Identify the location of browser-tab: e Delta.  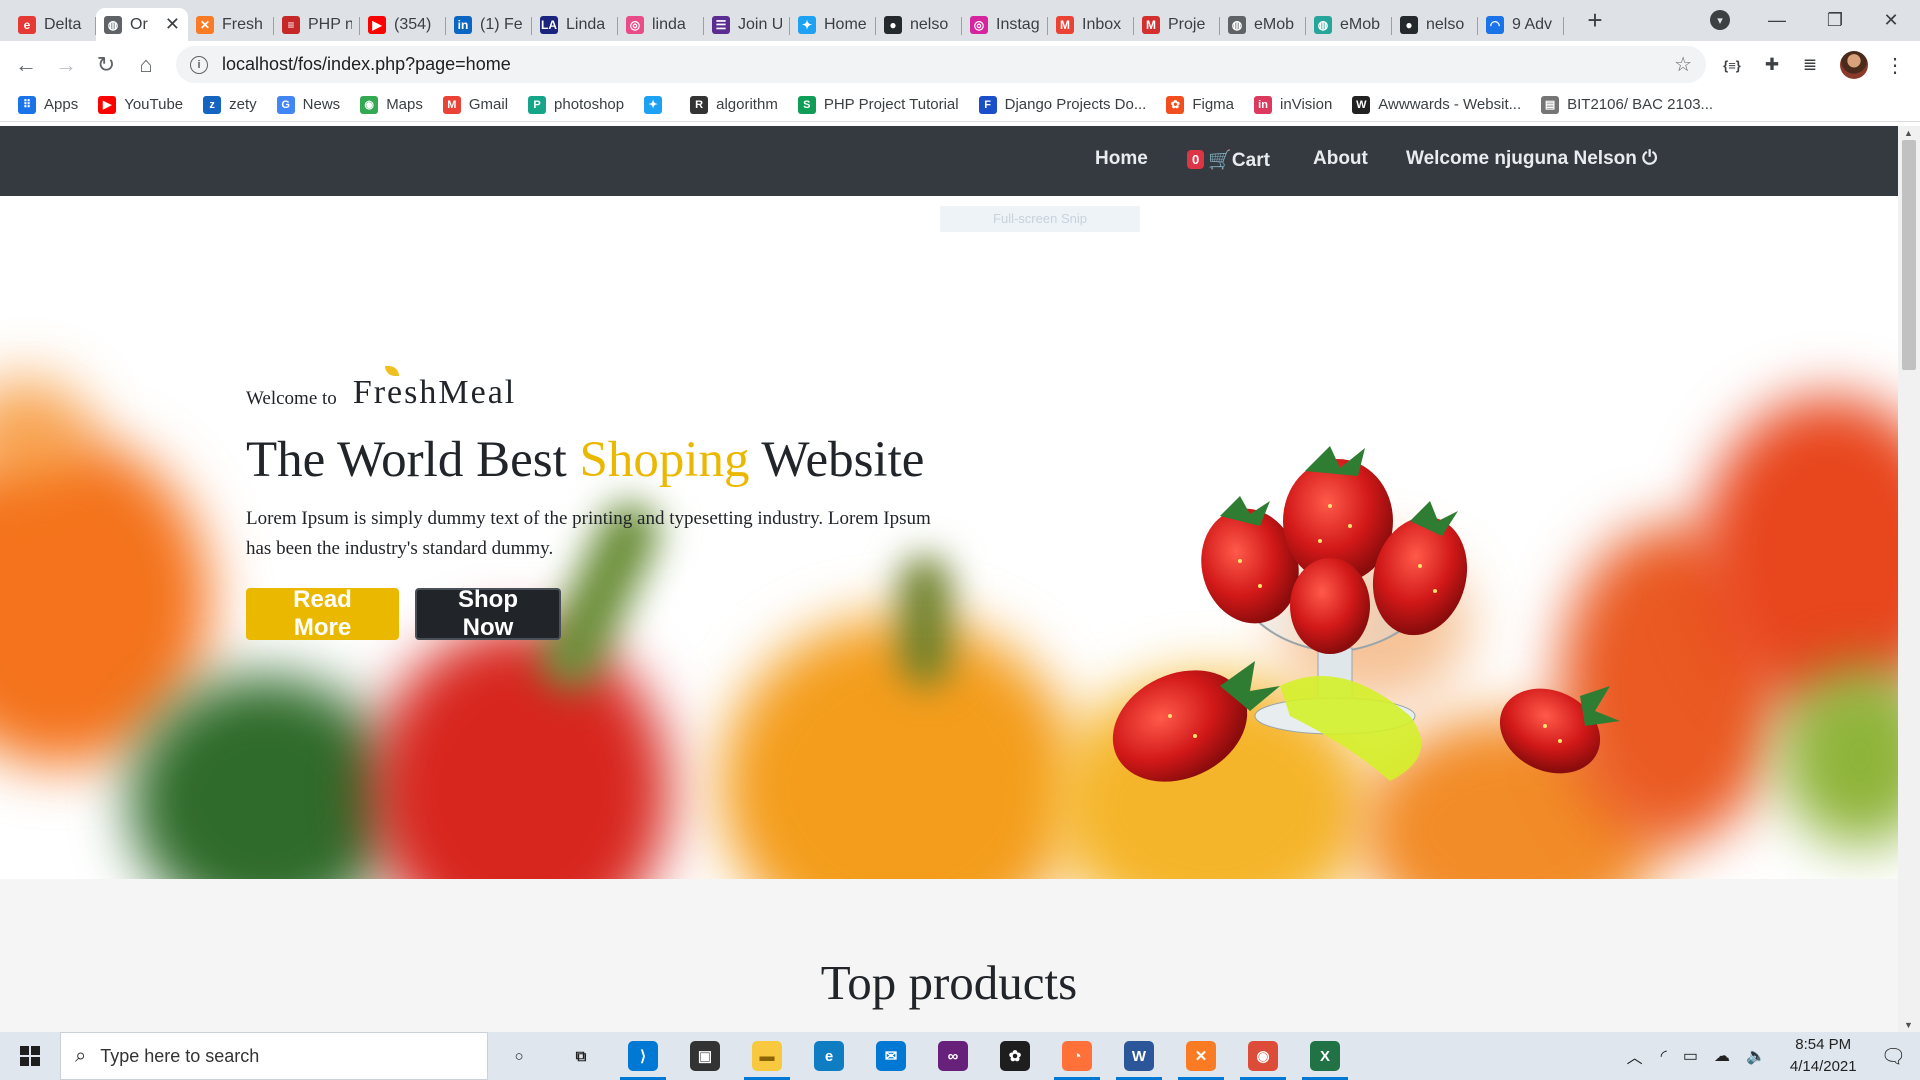
(53, 24).